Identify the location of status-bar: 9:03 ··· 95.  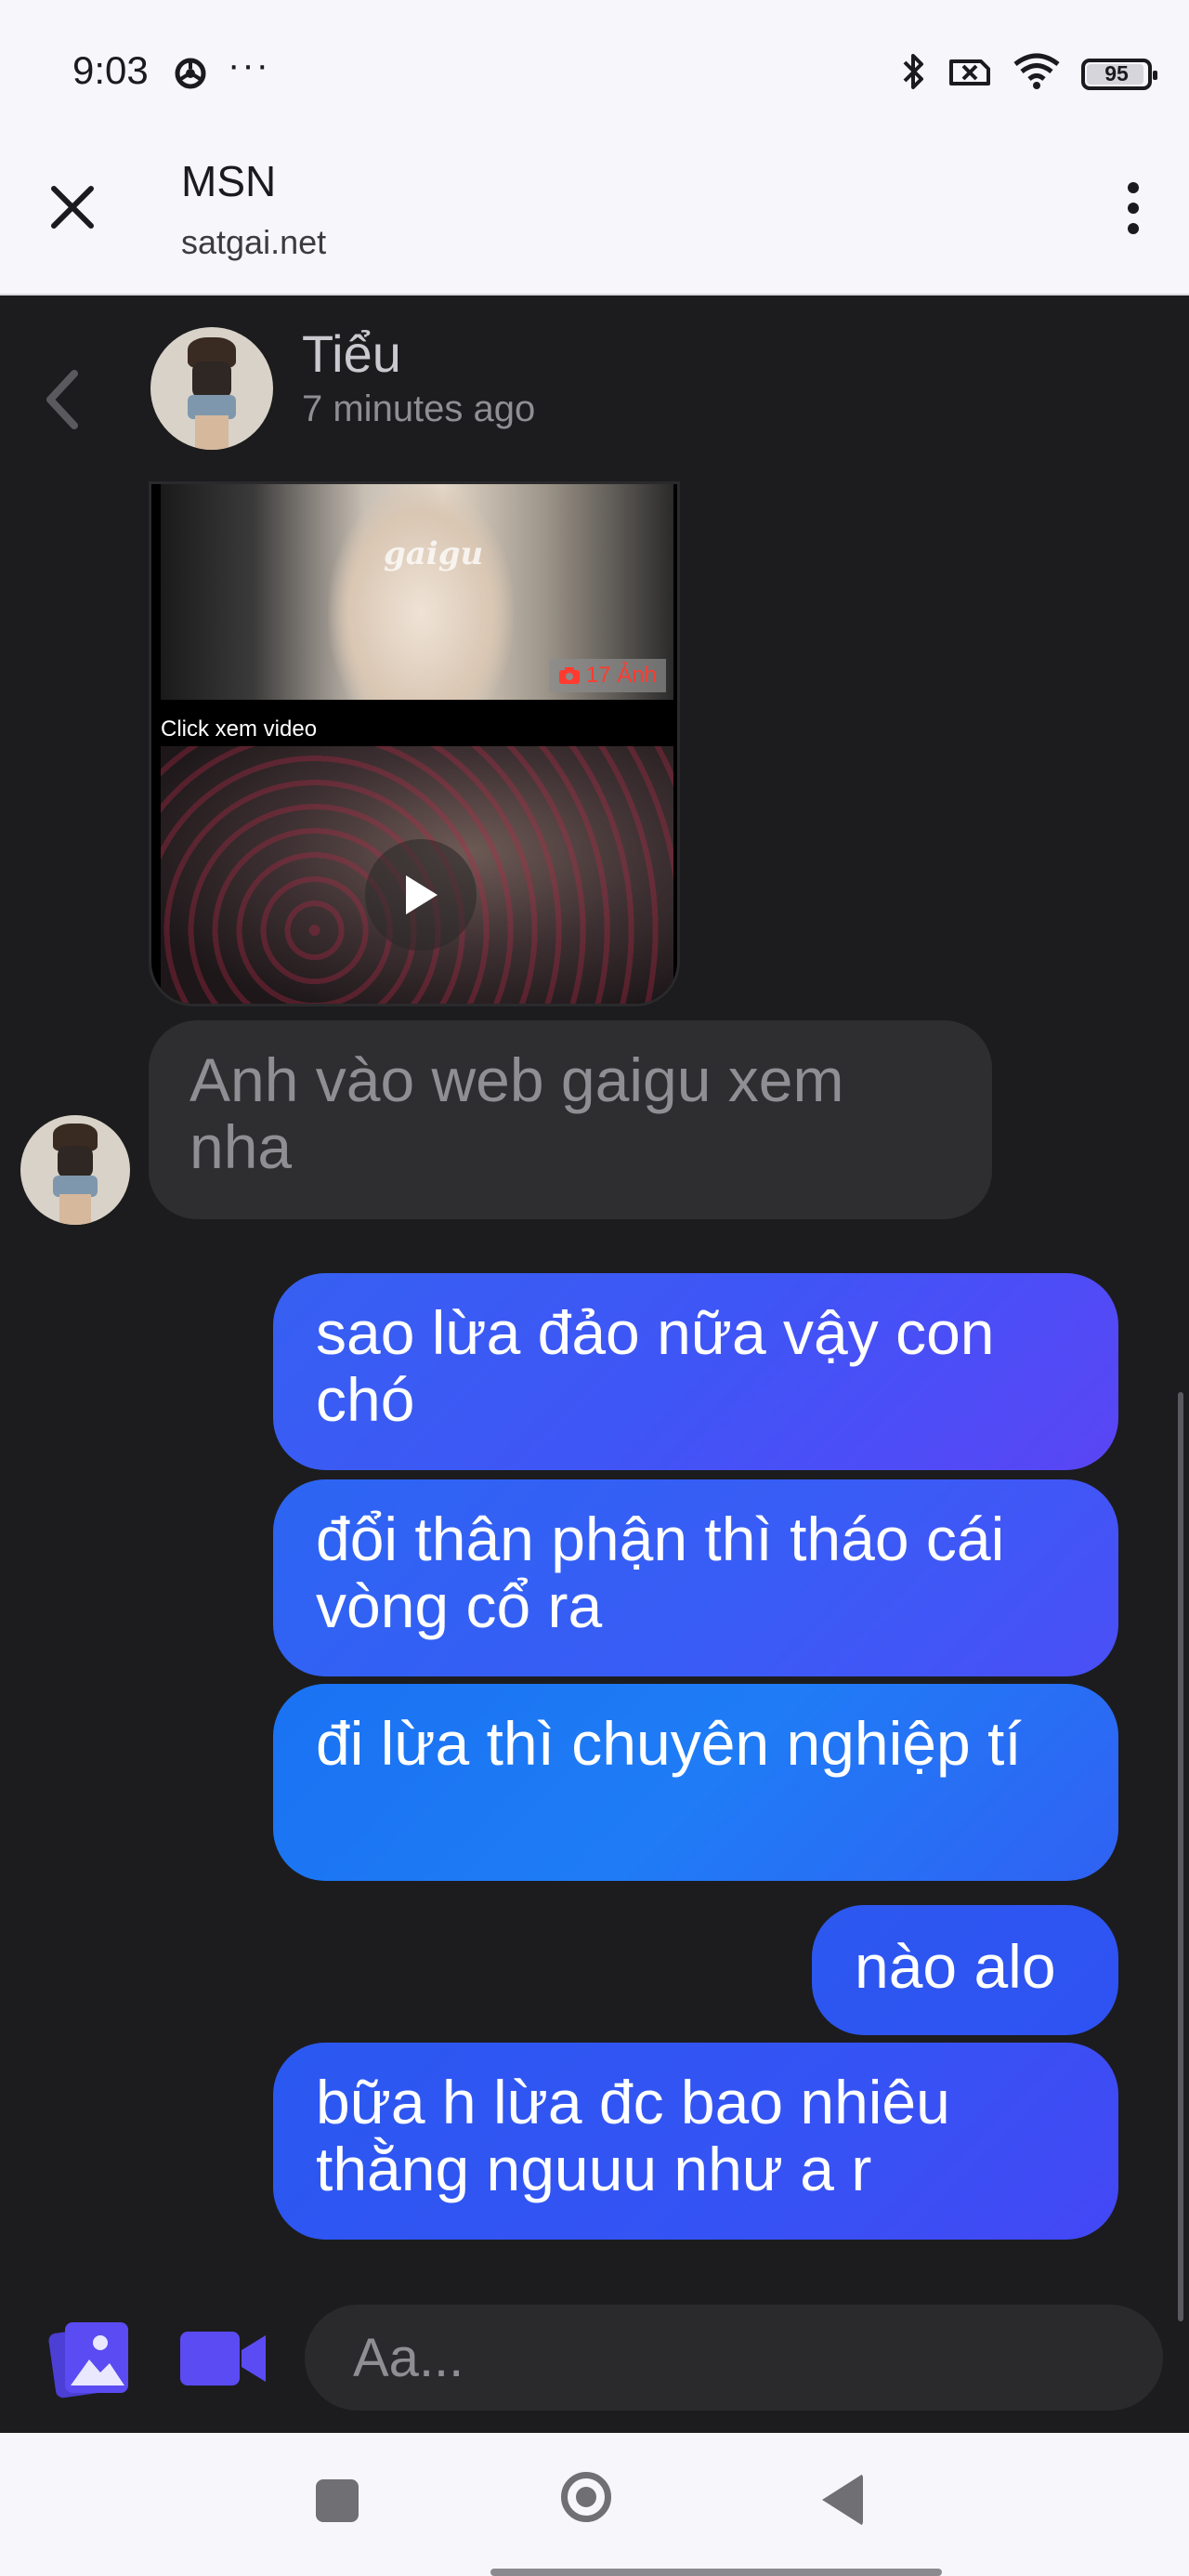
(594, 74).